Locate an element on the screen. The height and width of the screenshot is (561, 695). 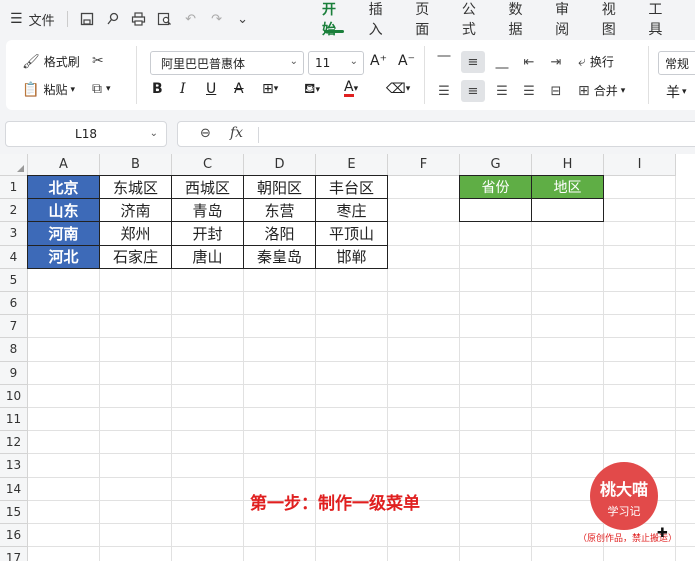
distribute-button: ⊟ is located at coordinates (556, 91).